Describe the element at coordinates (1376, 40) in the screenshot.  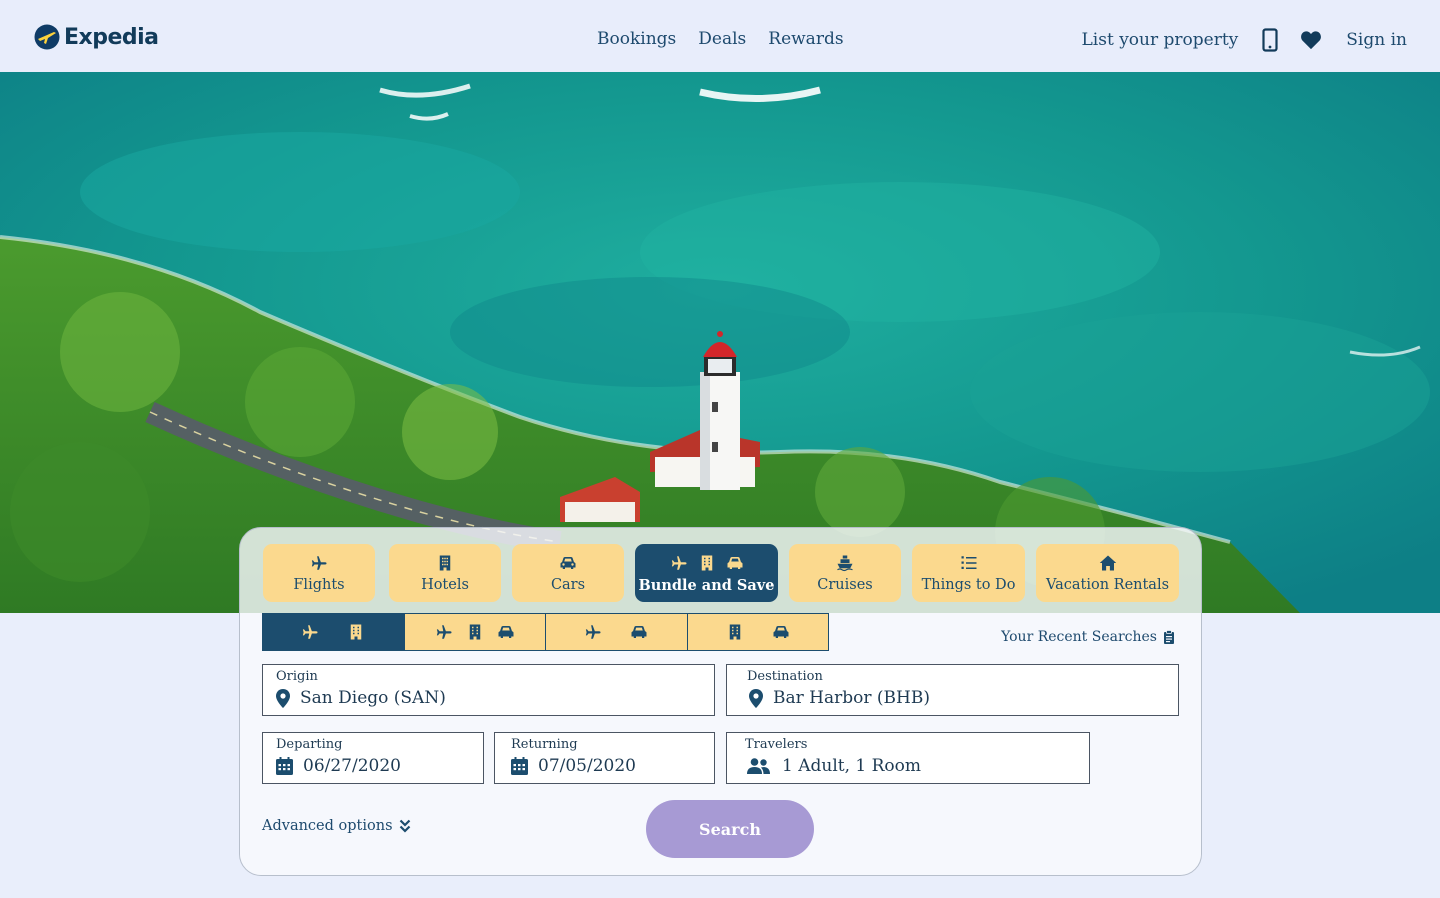
I see `sign-in-link: Sign in` at that location.